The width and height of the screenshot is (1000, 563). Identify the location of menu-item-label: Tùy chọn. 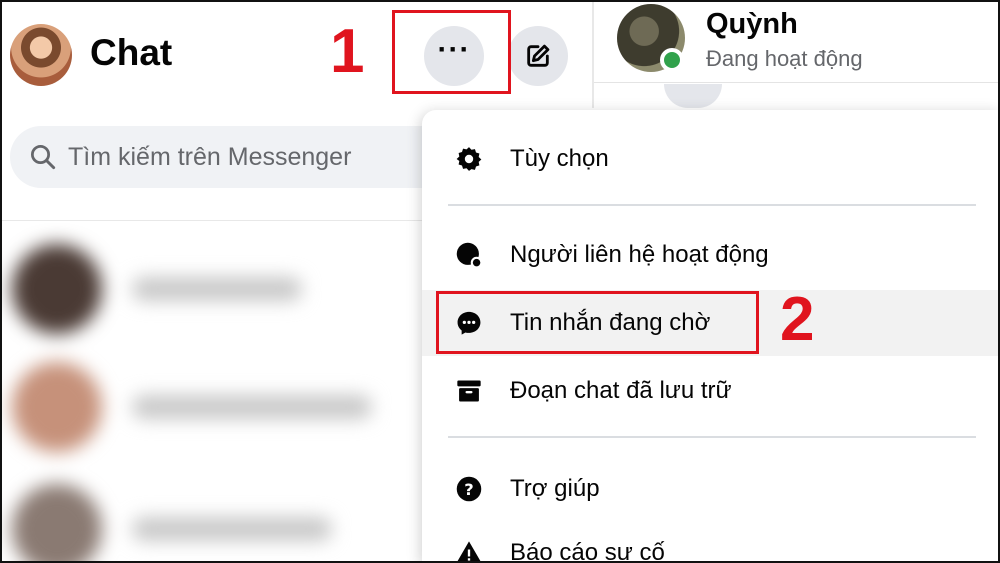
(559, 158).